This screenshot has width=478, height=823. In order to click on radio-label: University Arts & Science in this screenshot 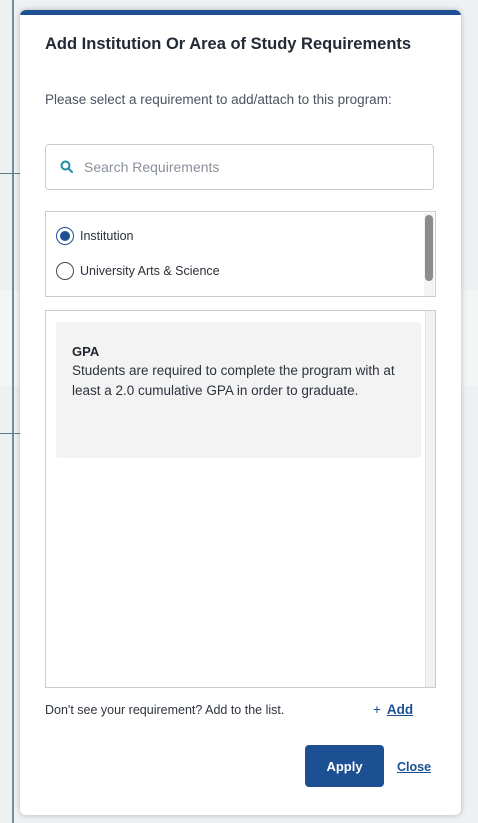, I will do `click(150, 271)`.